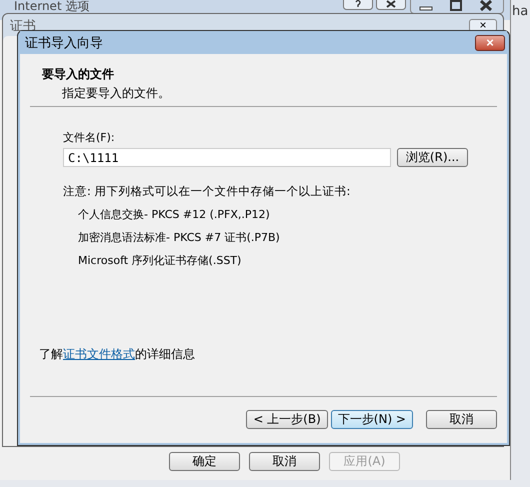 The width and height of the screenshot is (530, 487). I want to click on wizard-button: 取消, so click(461, 419).